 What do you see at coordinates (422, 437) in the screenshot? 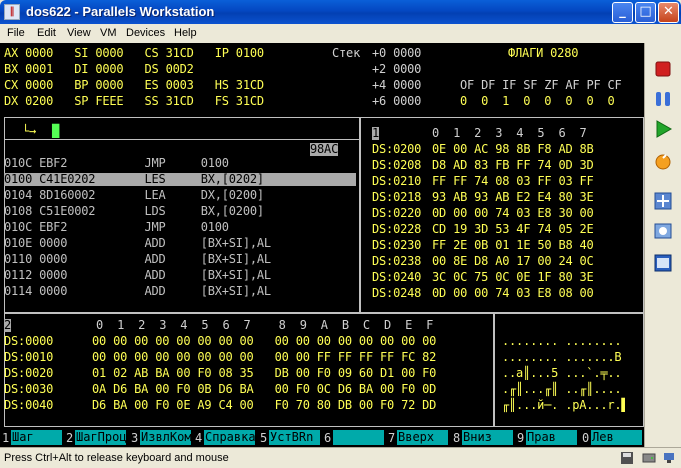
I see `fkey-button: Вверх` at bounding box center [422, 437].